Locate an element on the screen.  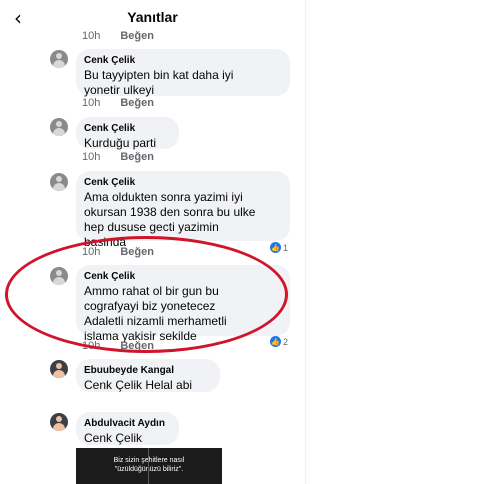
red-highlight-circle is located at coordinates (146, 294).